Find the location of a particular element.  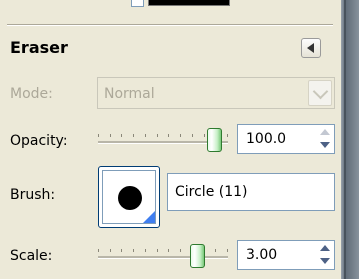

brush-selector-button is located at coordinates (129, 197).